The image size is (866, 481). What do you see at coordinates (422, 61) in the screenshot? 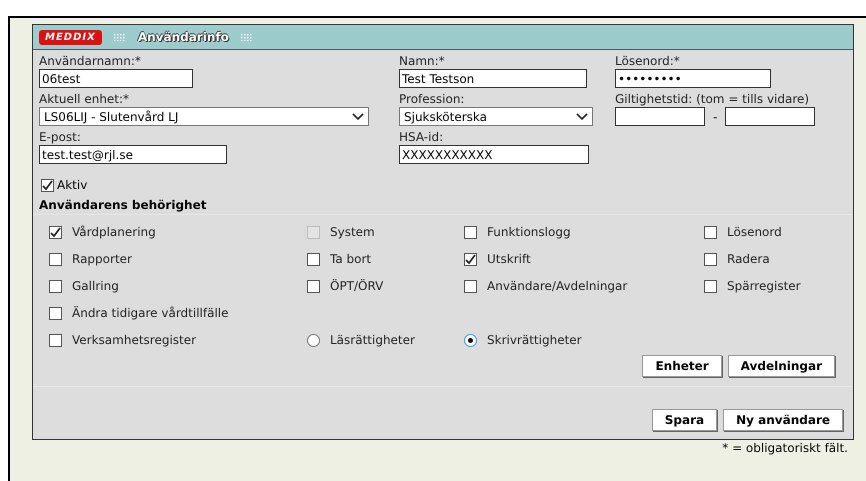
I see `field-label: Namn:*` at bounding box center [422, 61].